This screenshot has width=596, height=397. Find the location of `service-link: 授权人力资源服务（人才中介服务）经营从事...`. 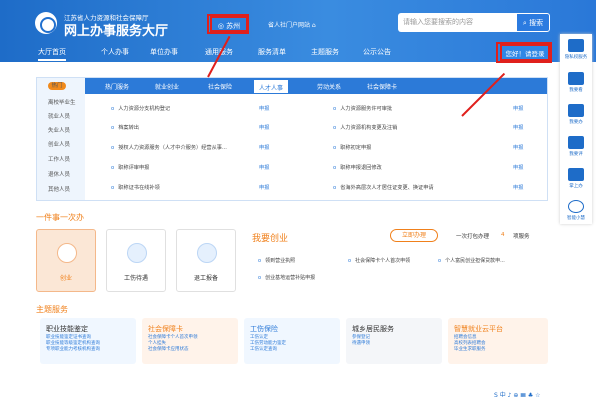

service-link: 授权人力资源服务（人才中介服务）经营从事... is located at coordinates (169, 147).